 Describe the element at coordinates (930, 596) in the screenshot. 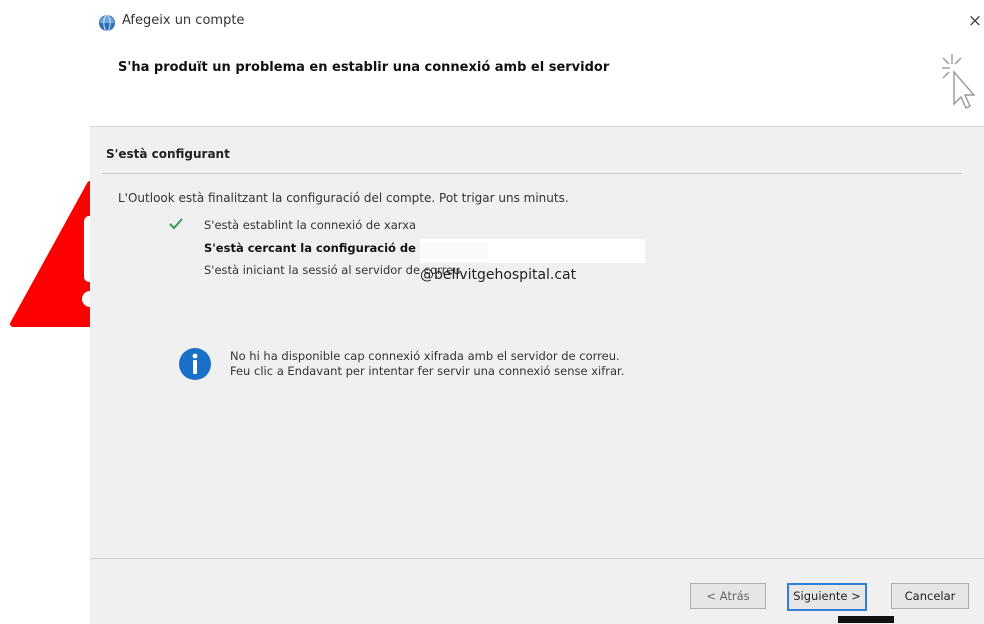

I see `cancel-button: Cancelar` at that location.